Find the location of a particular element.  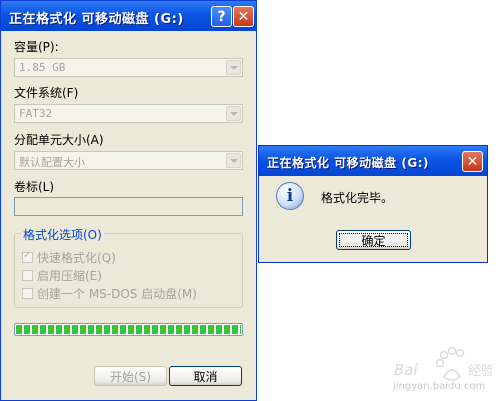

message-text: 格式化完毕。 is located at coordinates (357, 198).